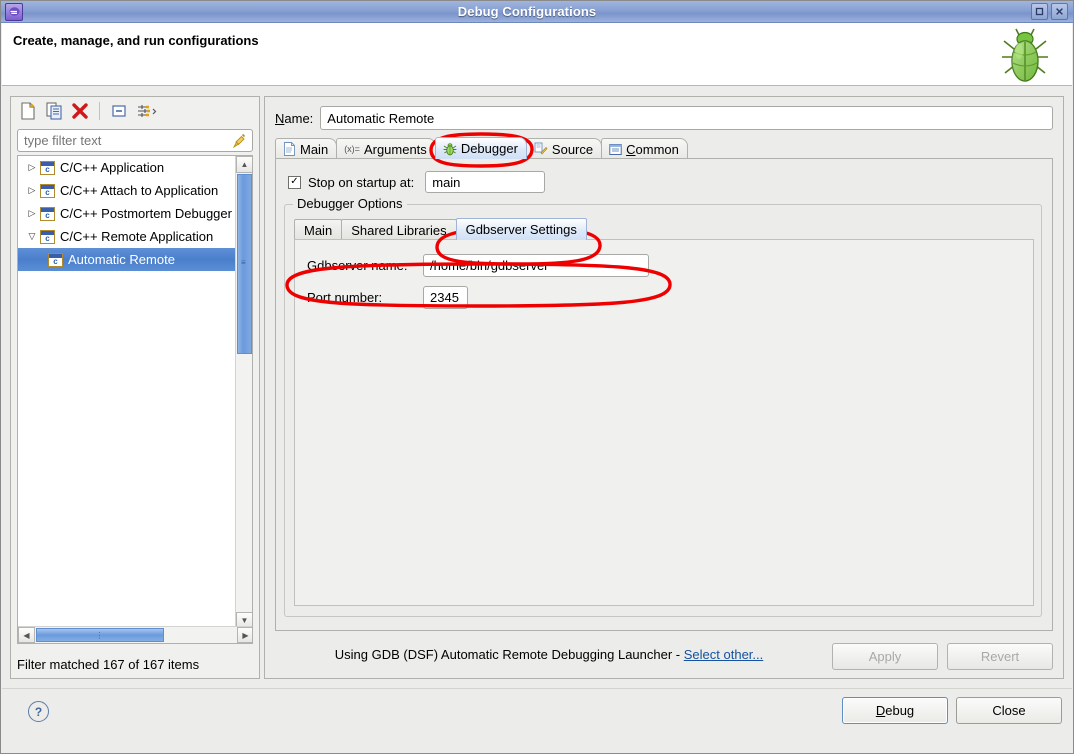 This screenshot has height=754, width=1074. Describe the element at coordinates (294, 182) in the screenshot. I see `stop-on-startup-checkbox: ✓` at that location.